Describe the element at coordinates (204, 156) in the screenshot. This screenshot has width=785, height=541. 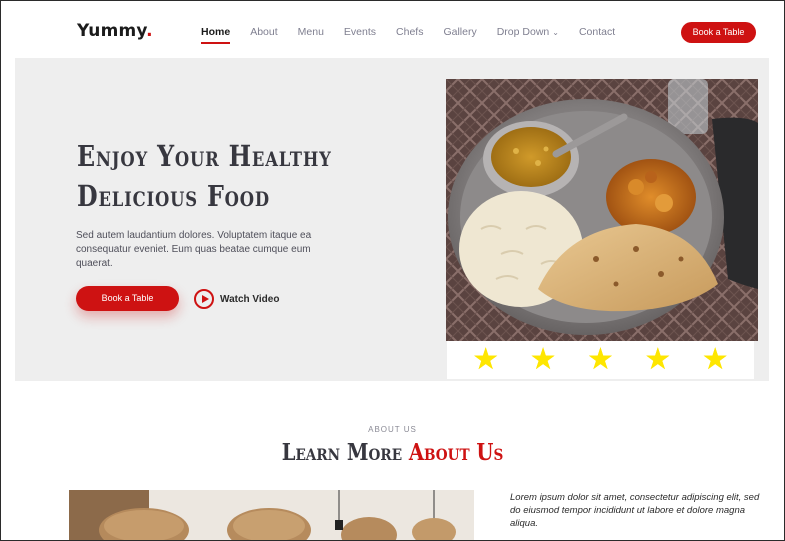
I see `hero-title-line-1: Enjoy Your Healthy` at that location.